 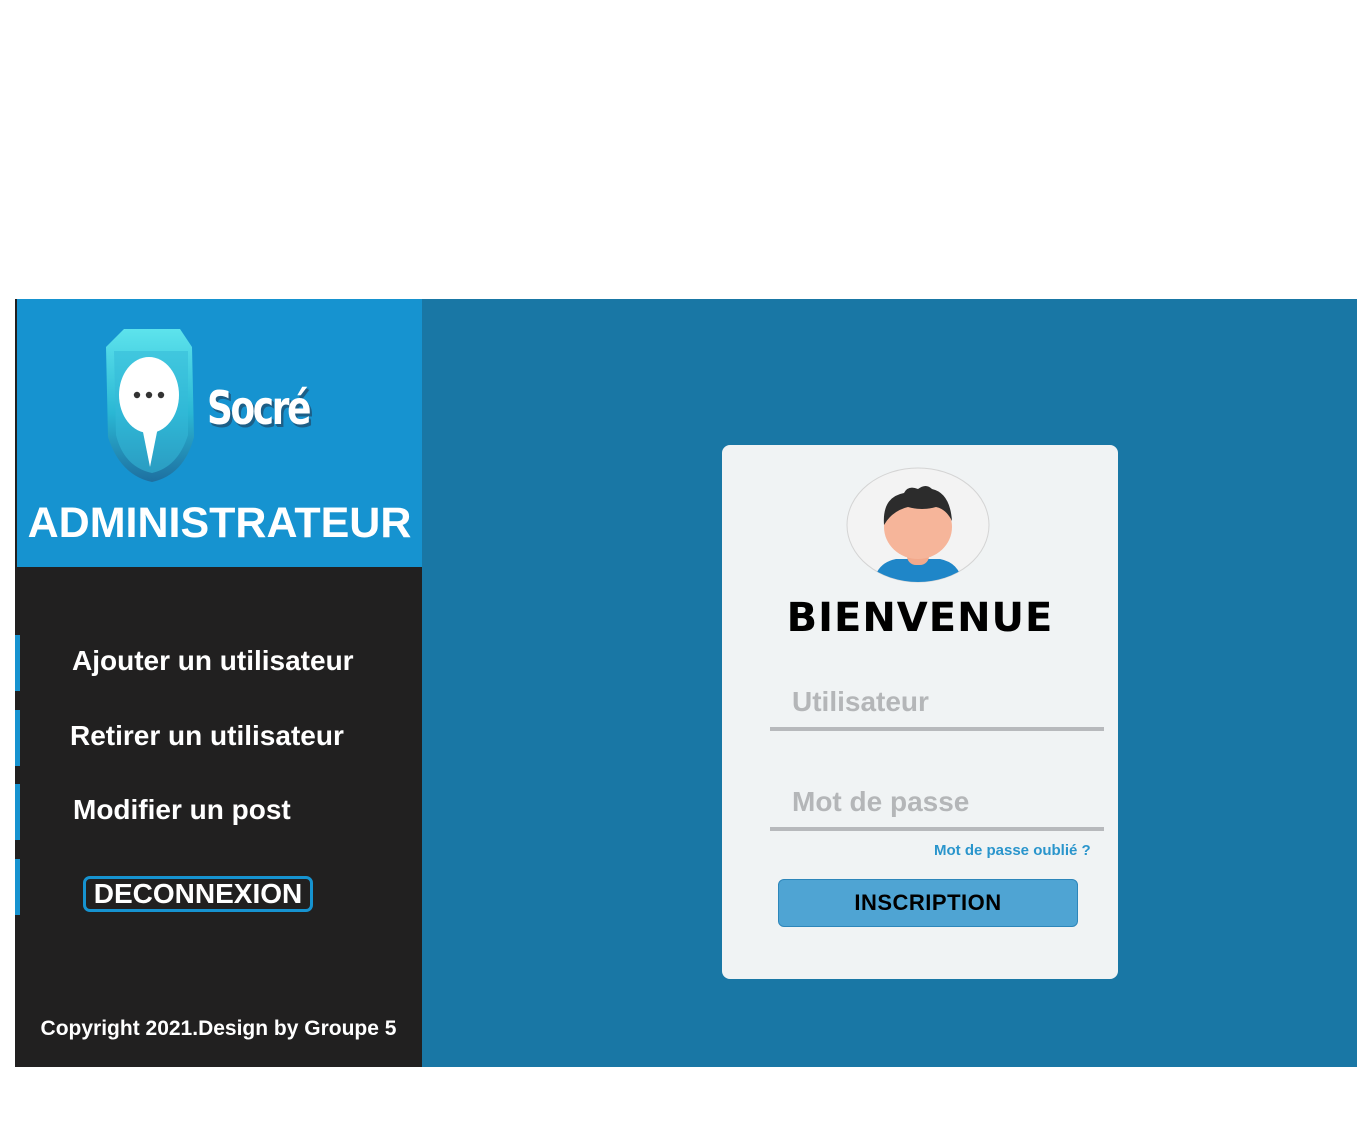 I want to click on signup-button: INSCRIPTION, so click(x=928, y=903).